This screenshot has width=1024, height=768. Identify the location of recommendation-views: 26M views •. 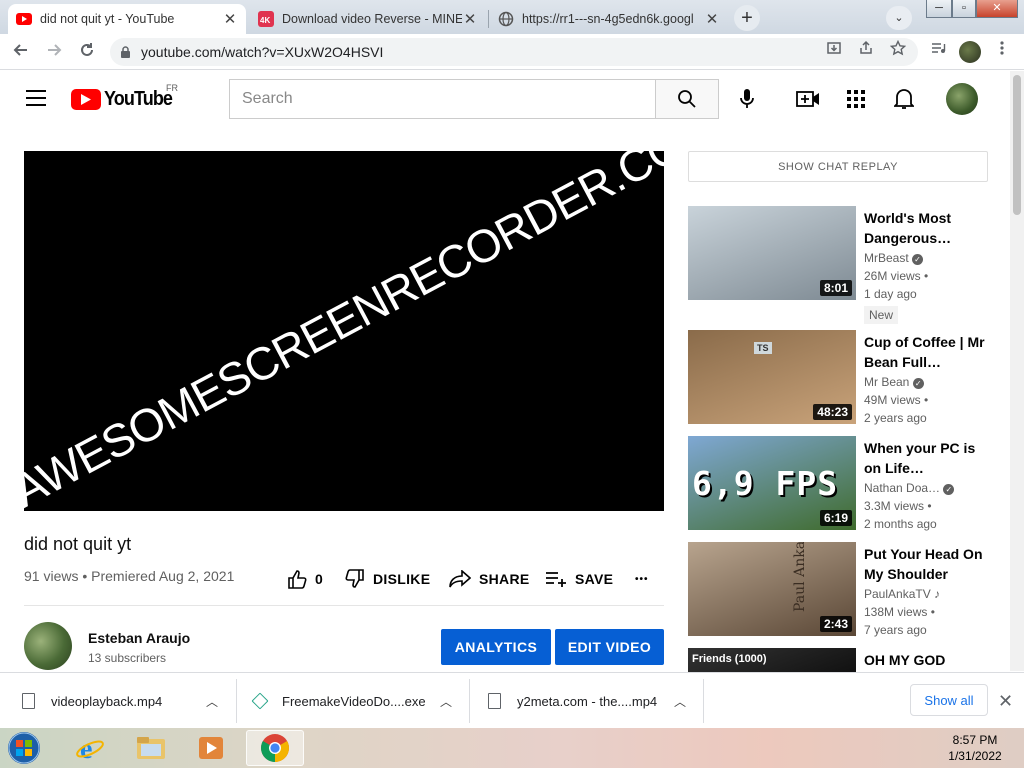
(896, 276).